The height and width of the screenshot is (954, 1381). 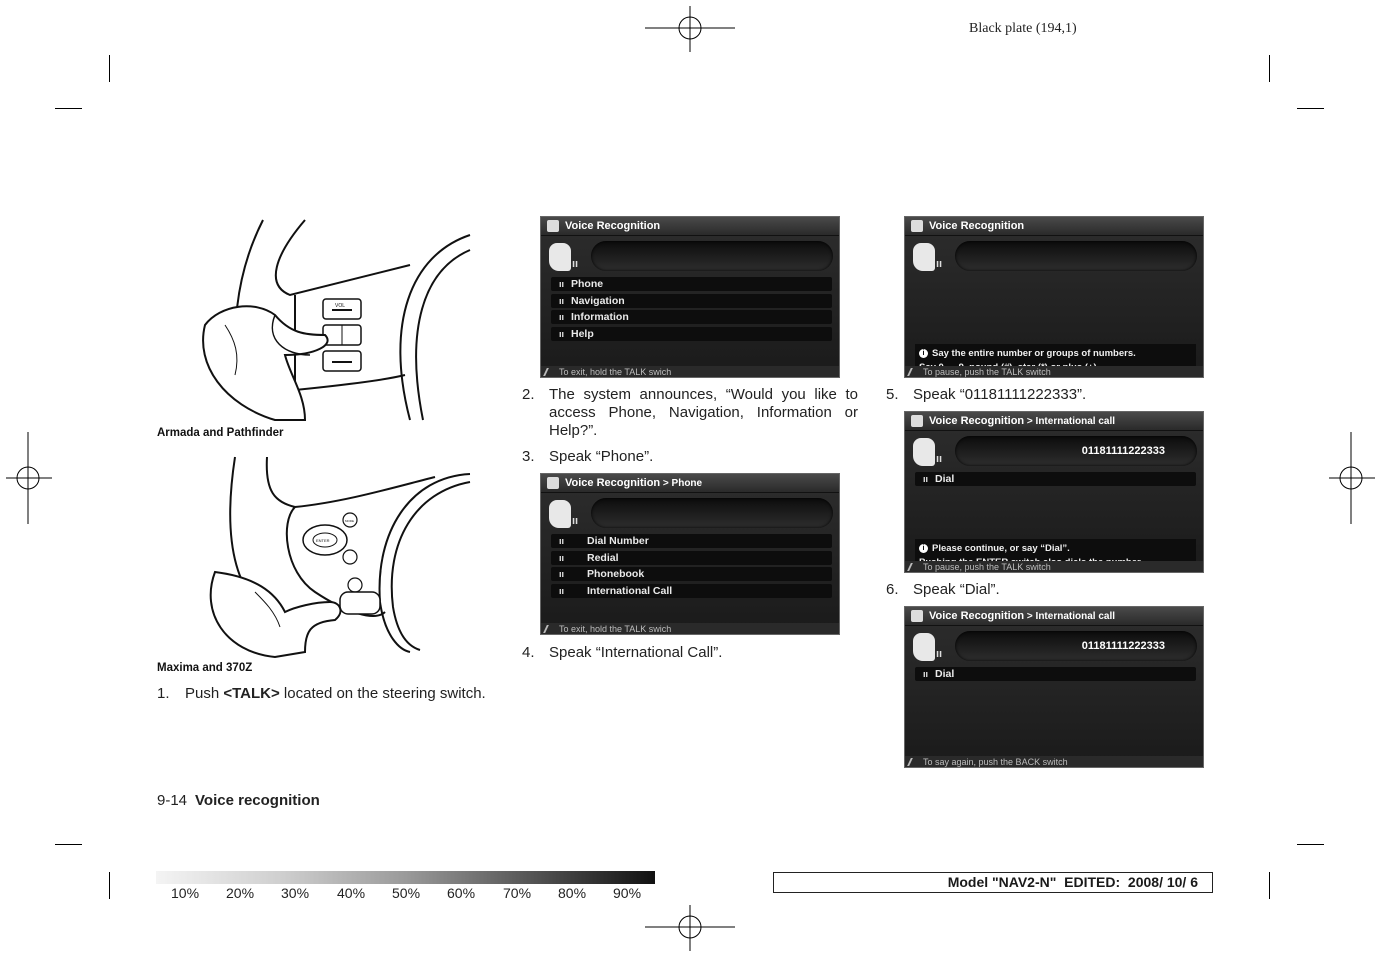 I want to click on step-3: 3. Speak “Phone”., so click(x=690, y=458).